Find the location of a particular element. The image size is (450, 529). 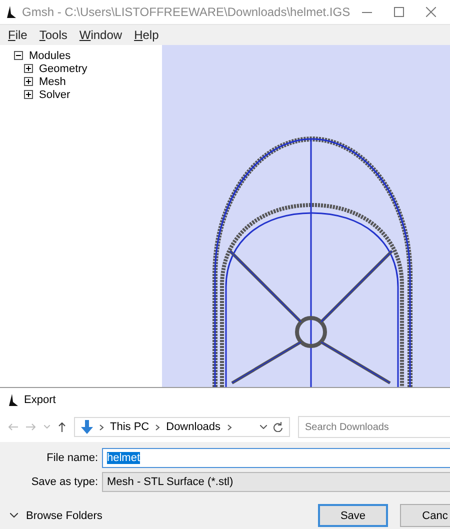

field-label: File name: is located at coordinates (72, 458).